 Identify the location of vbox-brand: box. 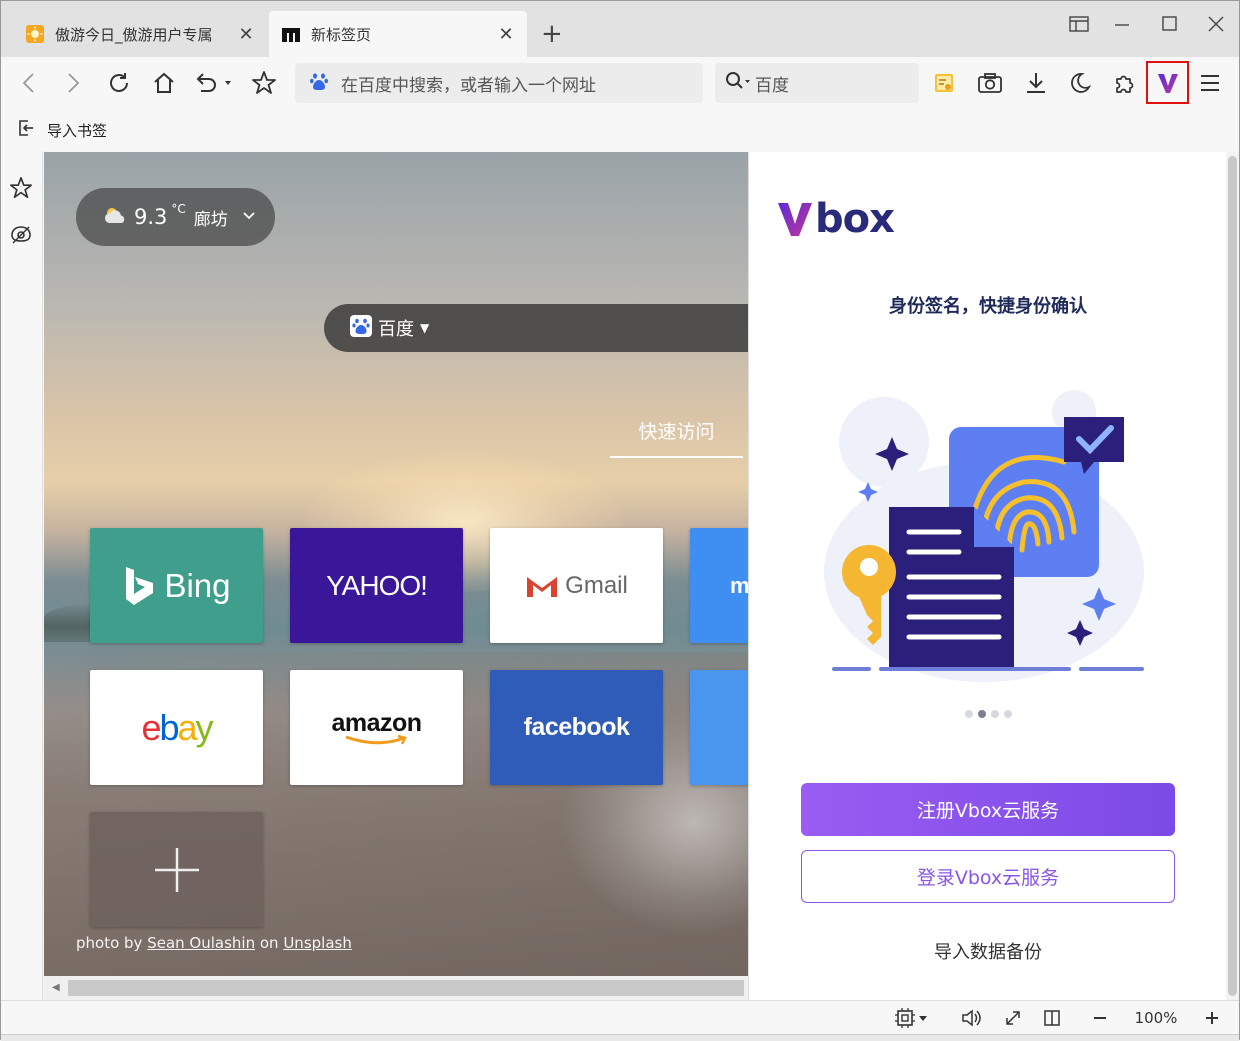
(836, 219).